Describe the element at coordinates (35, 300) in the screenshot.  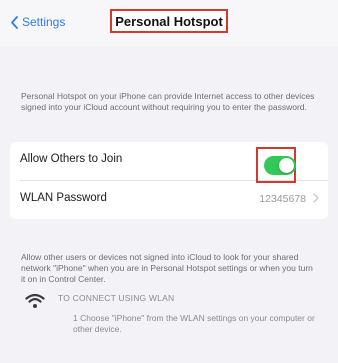
I see `wifi-icon` at that location.